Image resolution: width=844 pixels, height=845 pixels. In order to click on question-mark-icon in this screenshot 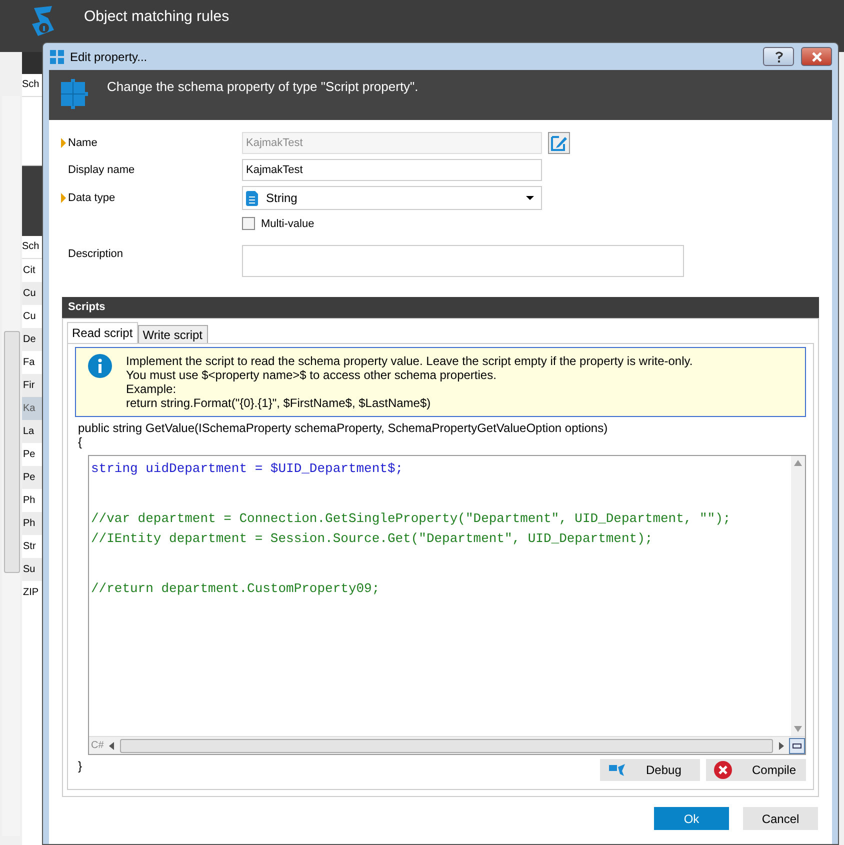, I will do `click(779, 56)`.